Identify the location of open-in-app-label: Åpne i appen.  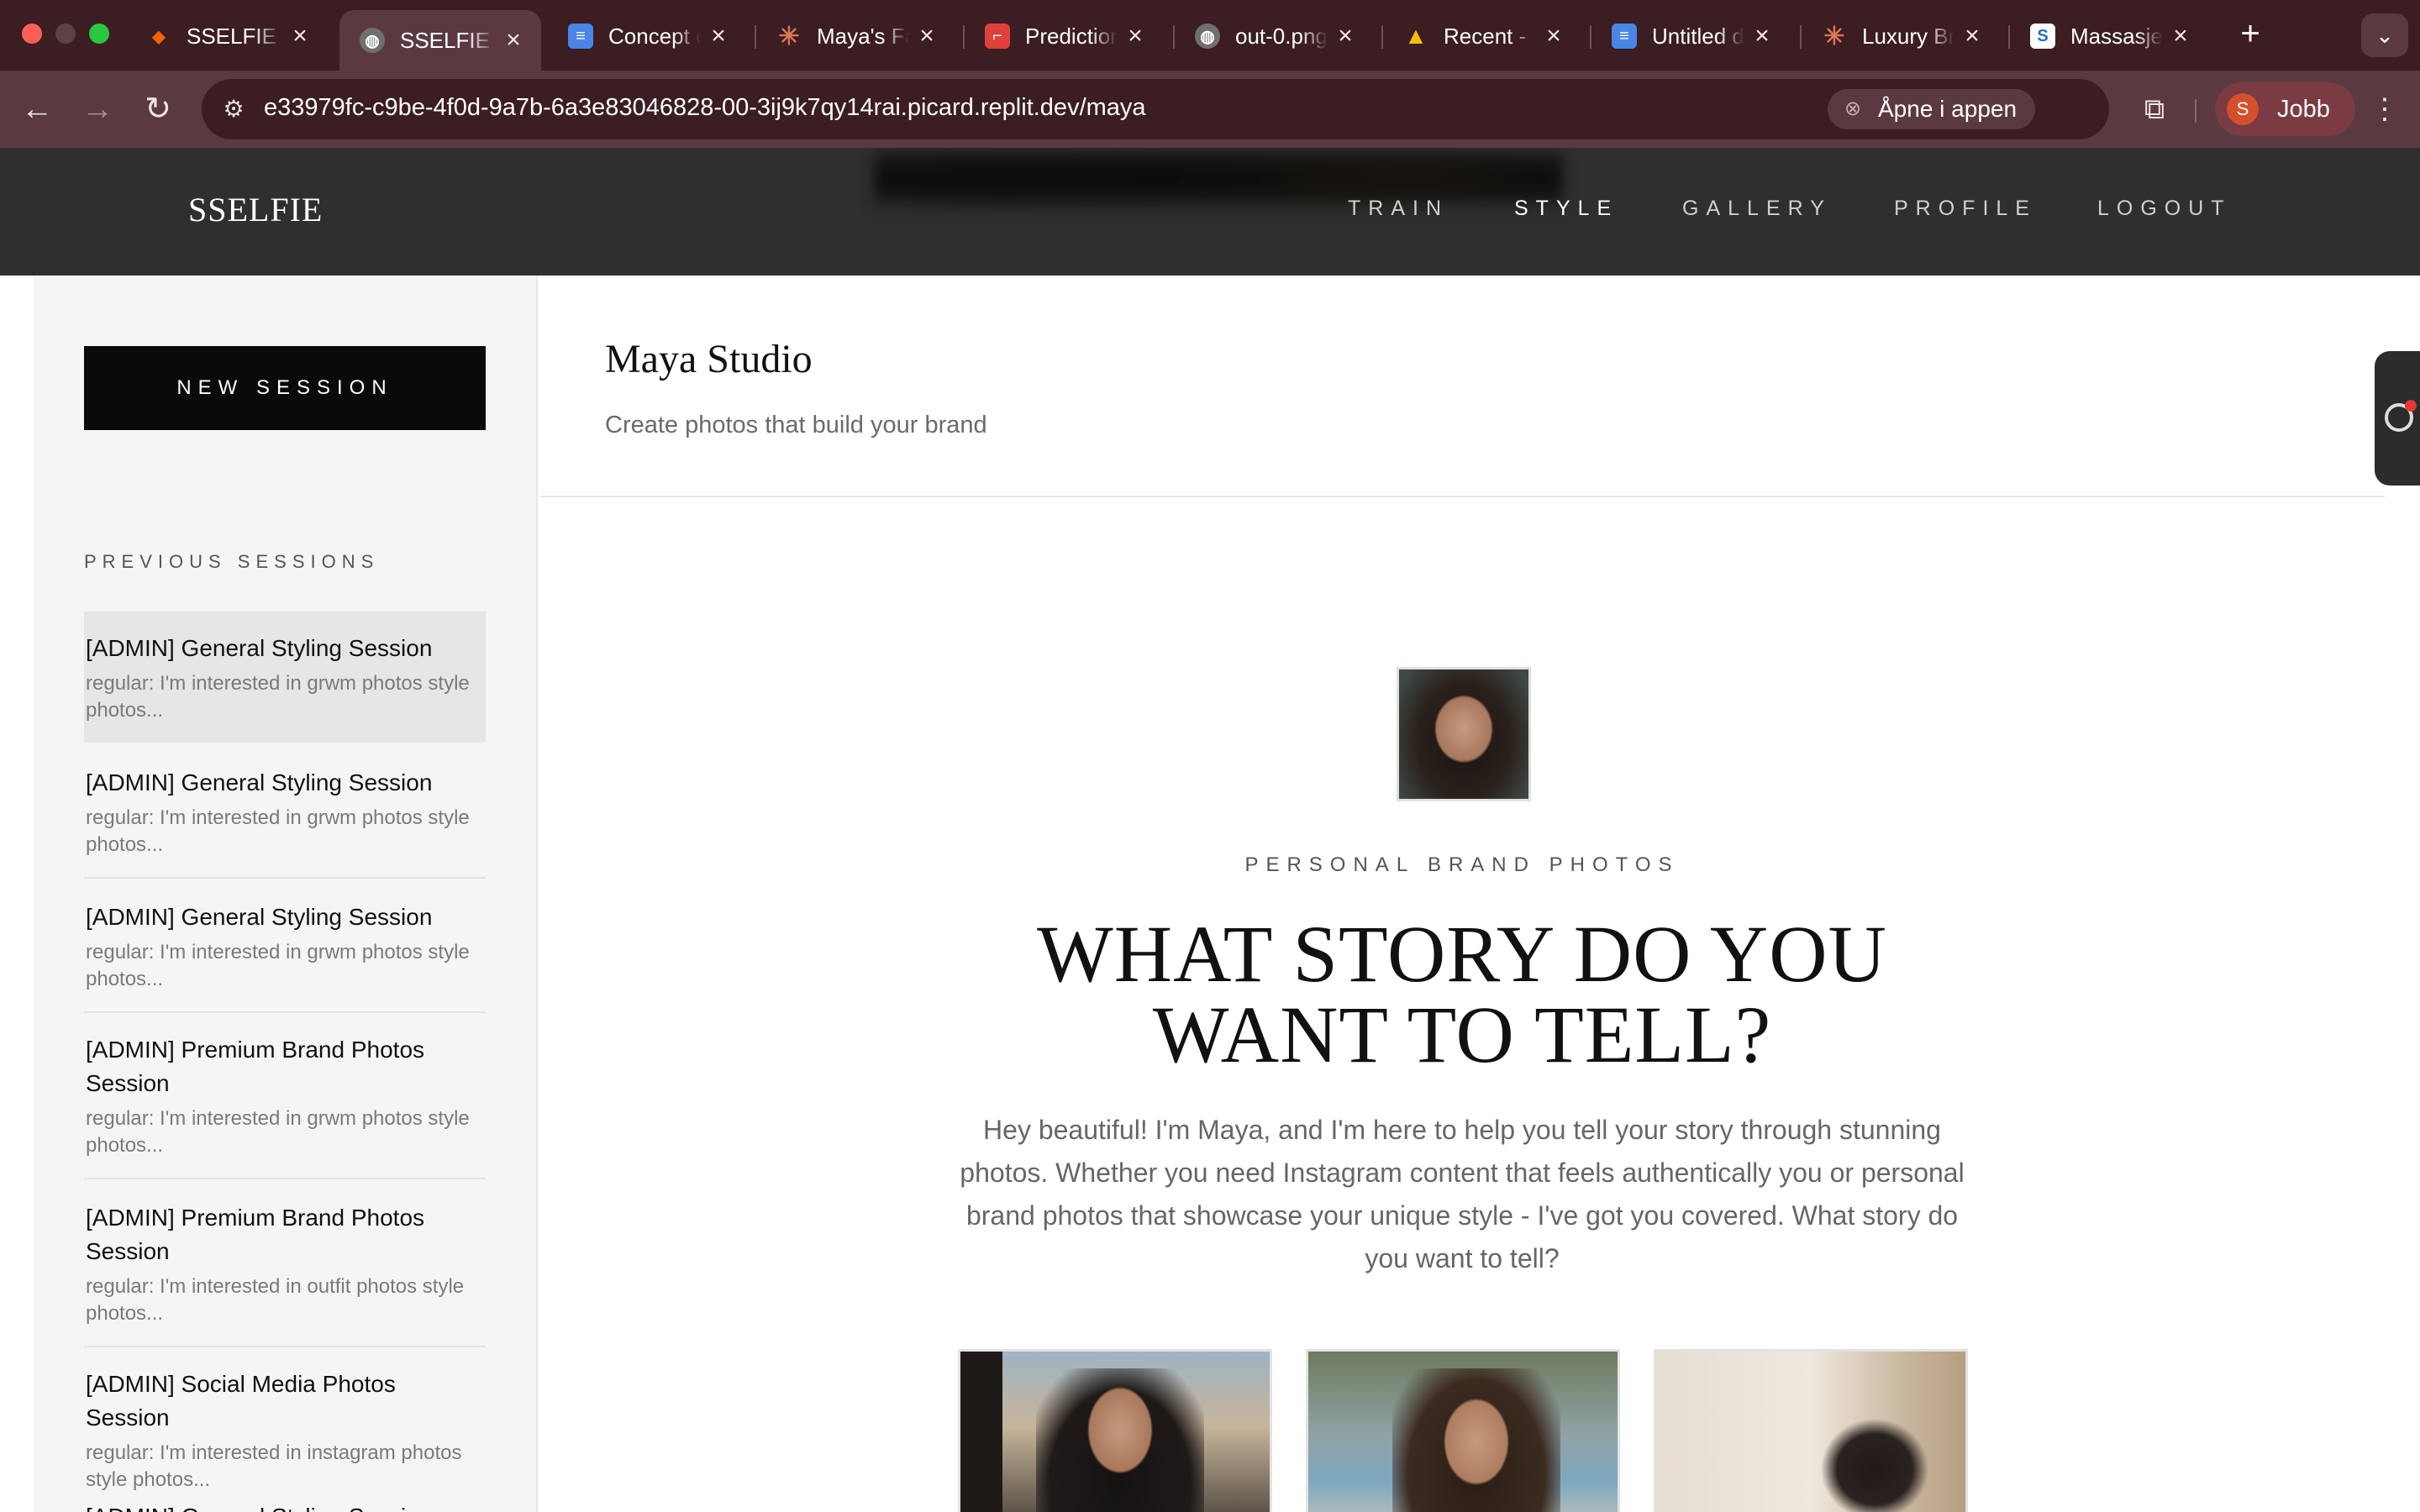
(1948, 109).